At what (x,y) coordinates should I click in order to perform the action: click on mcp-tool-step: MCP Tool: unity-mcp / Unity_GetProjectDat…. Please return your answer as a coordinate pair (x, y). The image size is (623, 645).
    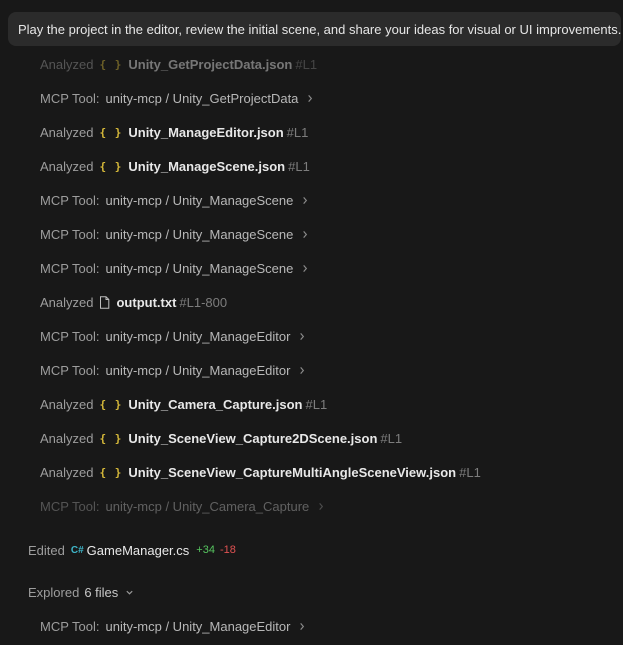
    Looking at the image, I should click on (177, 98).